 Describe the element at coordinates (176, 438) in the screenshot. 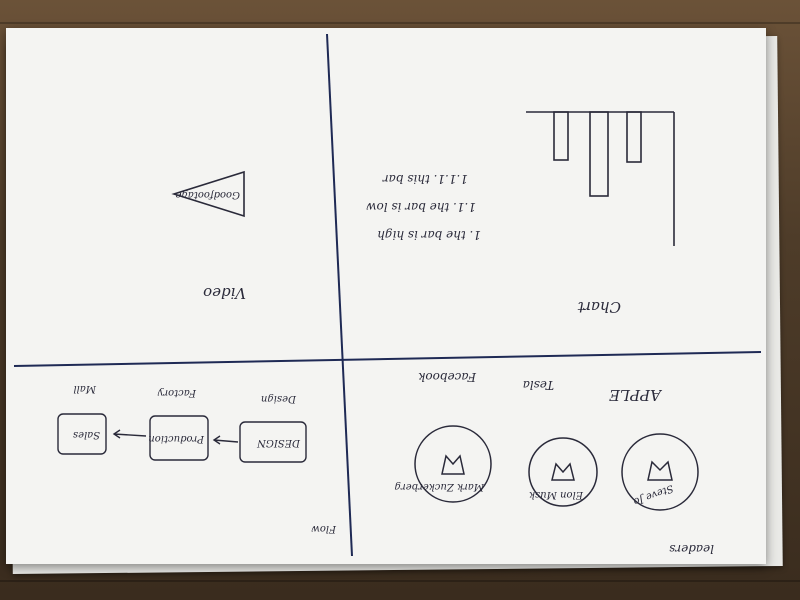

I see `flow-box-production: Production` at that location.